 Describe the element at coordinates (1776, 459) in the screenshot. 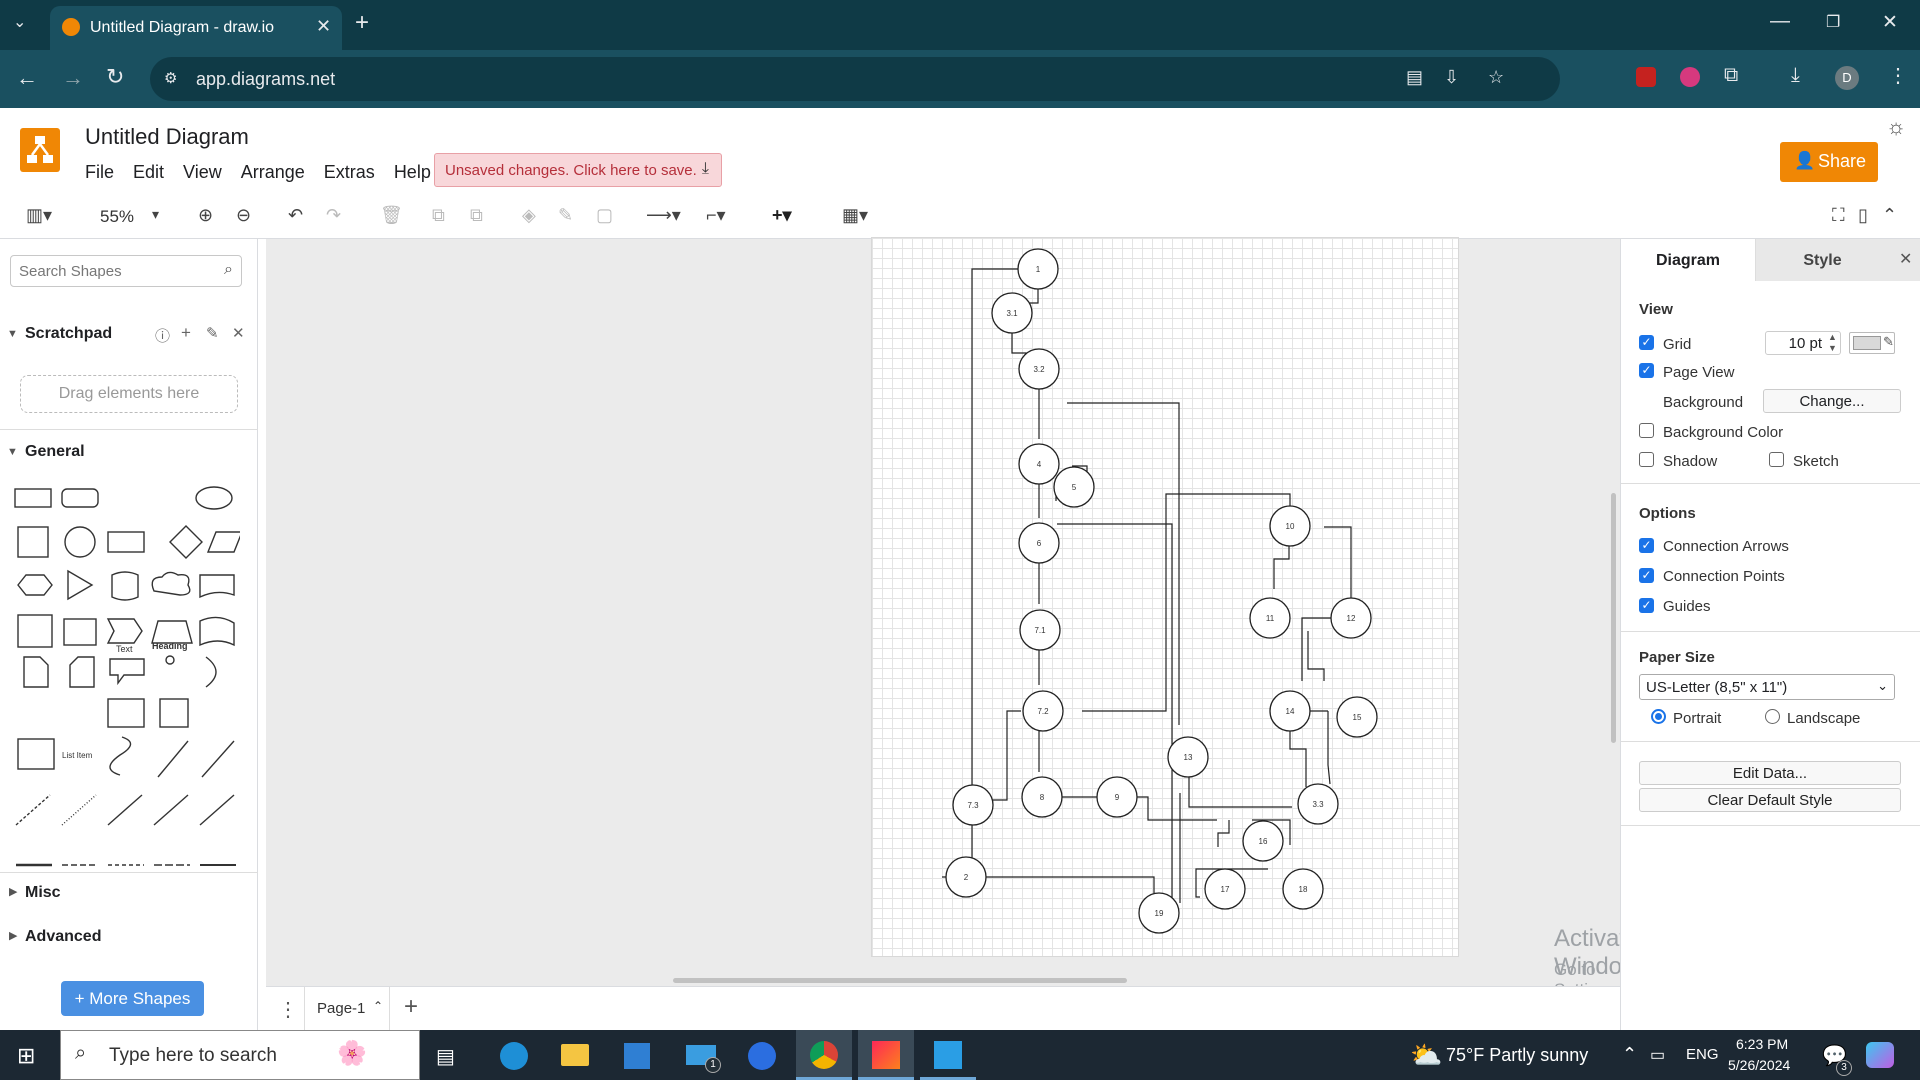

I see `sketch-checkbox` at that location.